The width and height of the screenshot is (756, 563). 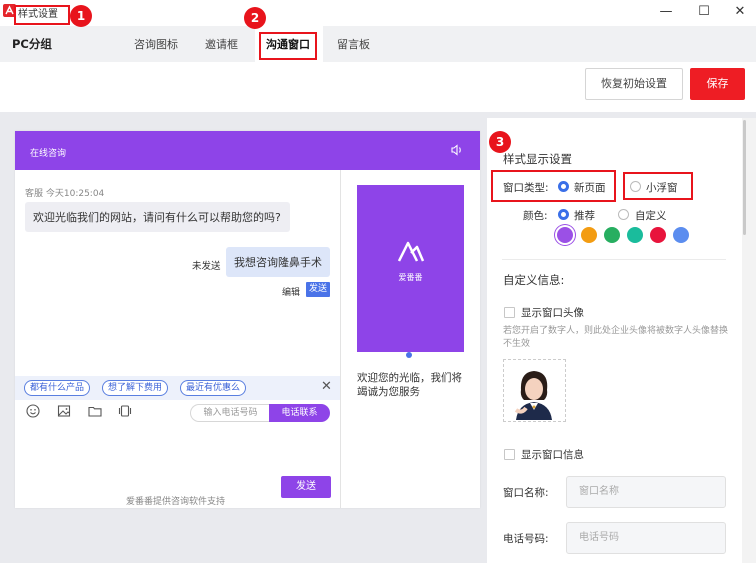 What do you see at coordinates (326, 386) in the screenshot?
I see `close-quick-replies-icon: ✕` at bounding box center [326, 386].